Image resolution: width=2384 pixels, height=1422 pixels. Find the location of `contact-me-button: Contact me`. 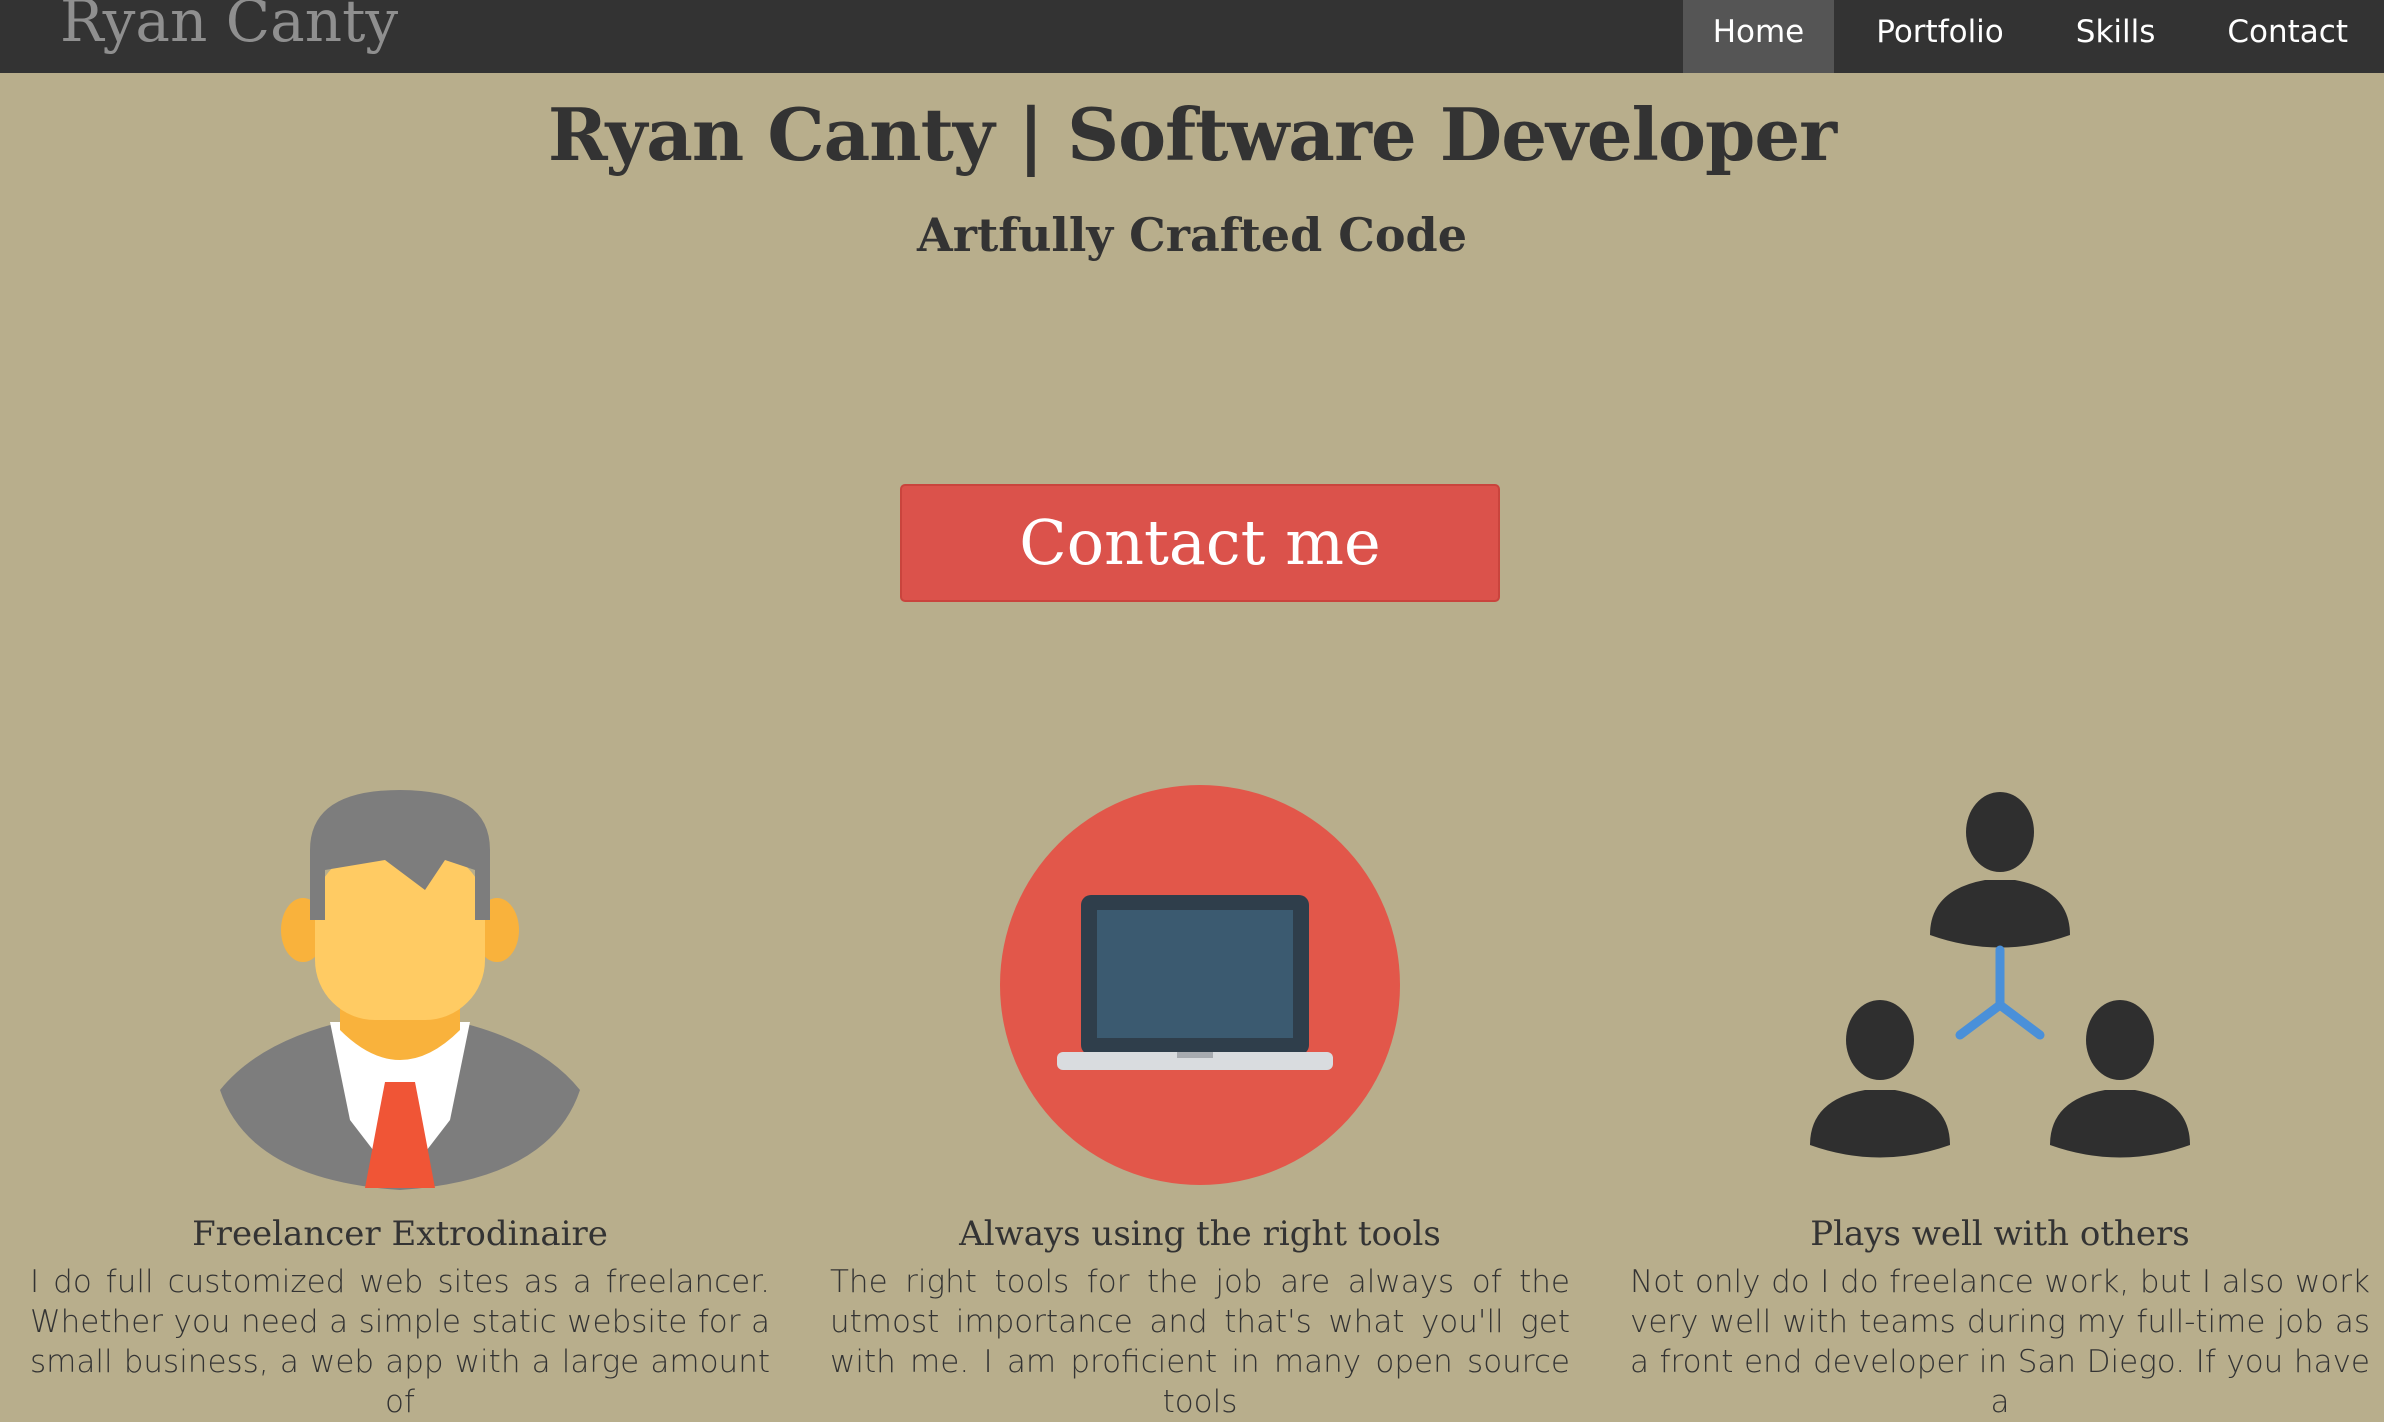

contact-me-button: Contact me is located at coordinates (1200, 543).